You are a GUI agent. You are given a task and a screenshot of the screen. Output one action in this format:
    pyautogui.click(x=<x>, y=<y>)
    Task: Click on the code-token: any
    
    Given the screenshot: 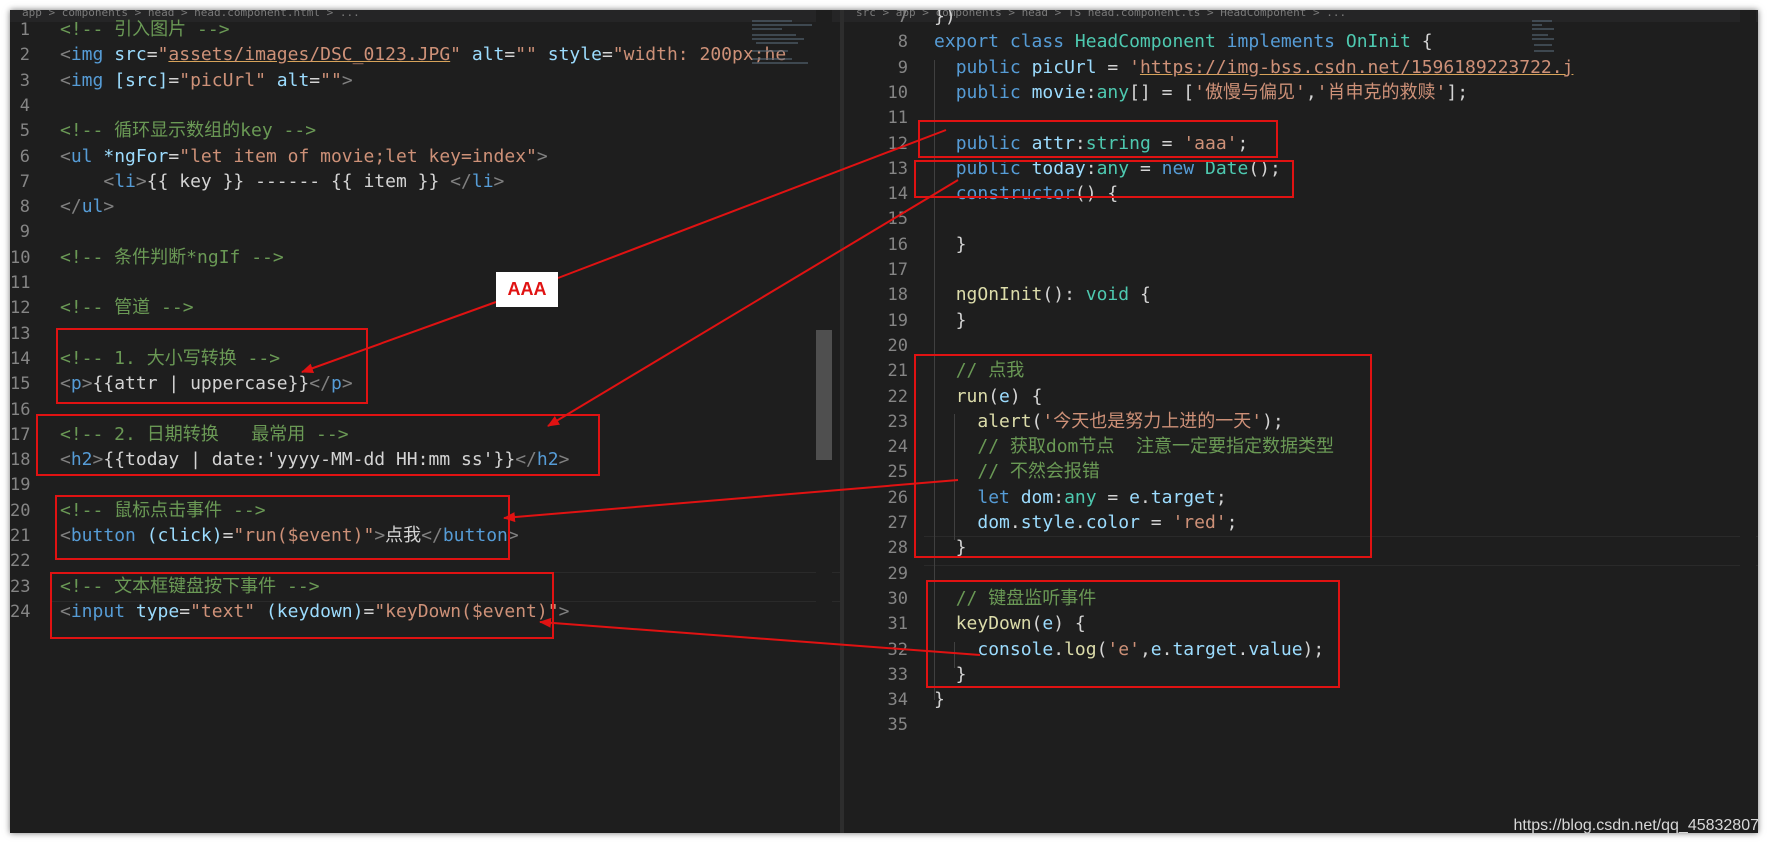 What is the action you would take?
    pyautogui.click(x=1080, y=497)
    